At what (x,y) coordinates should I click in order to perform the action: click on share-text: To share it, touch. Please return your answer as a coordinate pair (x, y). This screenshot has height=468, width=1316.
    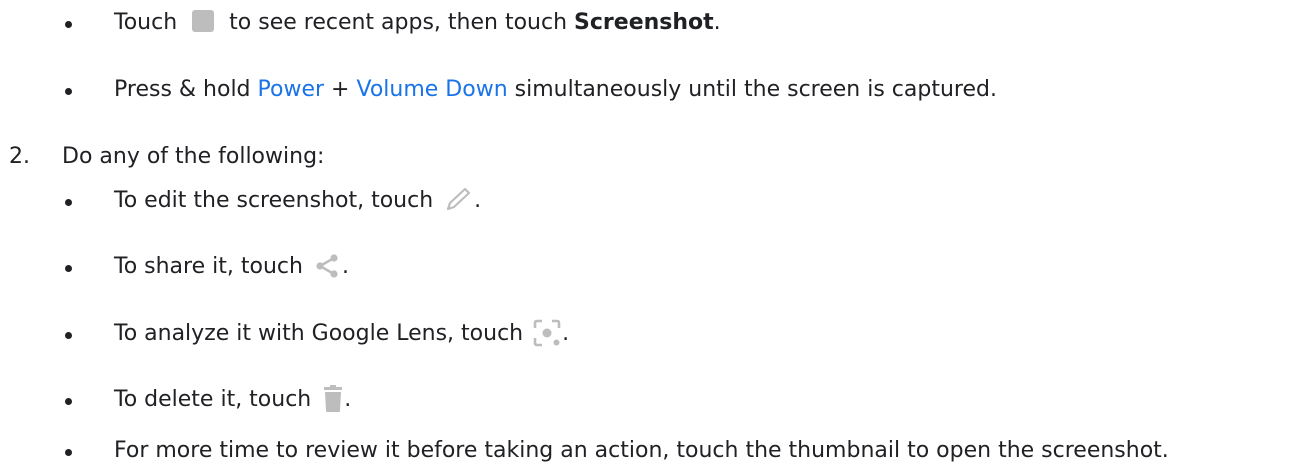
    Looking at the image, I should click on (208, 266).